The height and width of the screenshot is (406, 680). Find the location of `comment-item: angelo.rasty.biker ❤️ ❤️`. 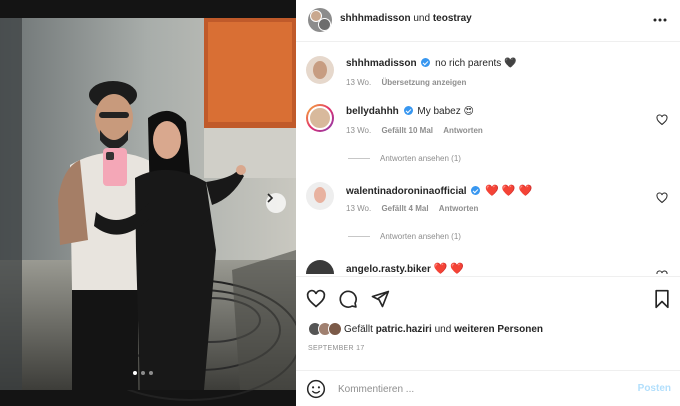

comment-item: angelo.rasty.biker ❤️ ❤️ is located at coordinates (491, 267).